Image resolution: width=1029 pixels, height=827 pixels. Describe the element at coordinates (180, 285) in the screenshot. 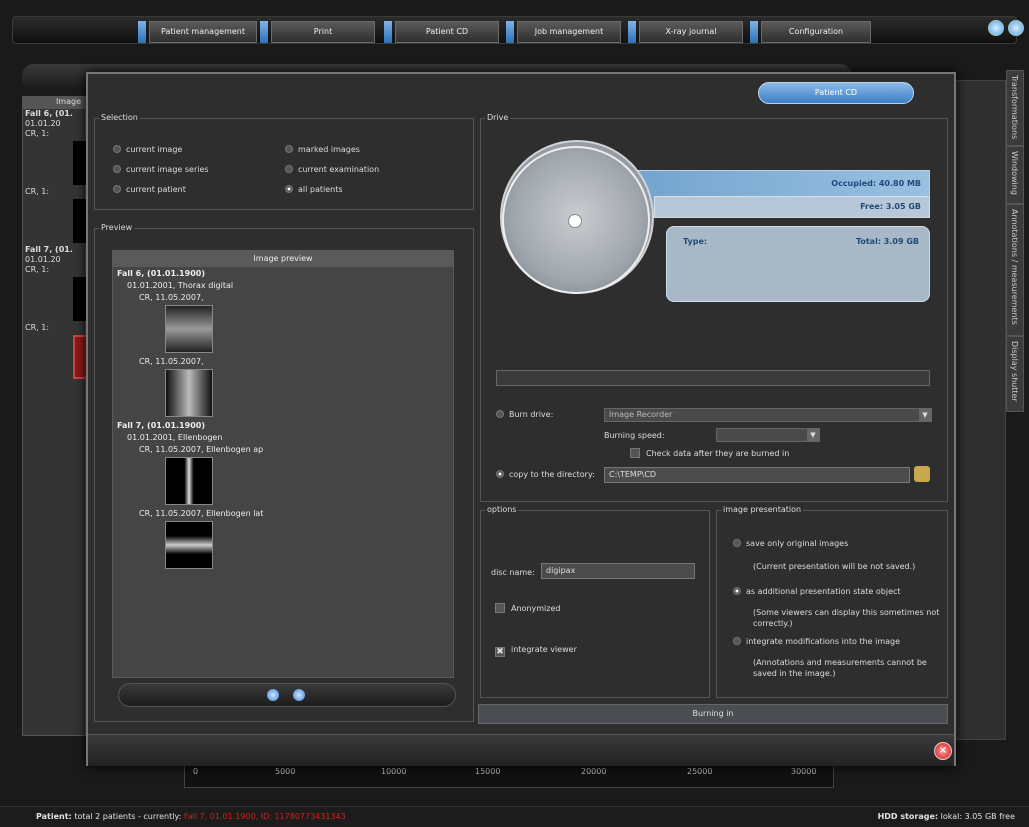

I see `tree-study: 01.01.2001, Thorax digital` at that location.